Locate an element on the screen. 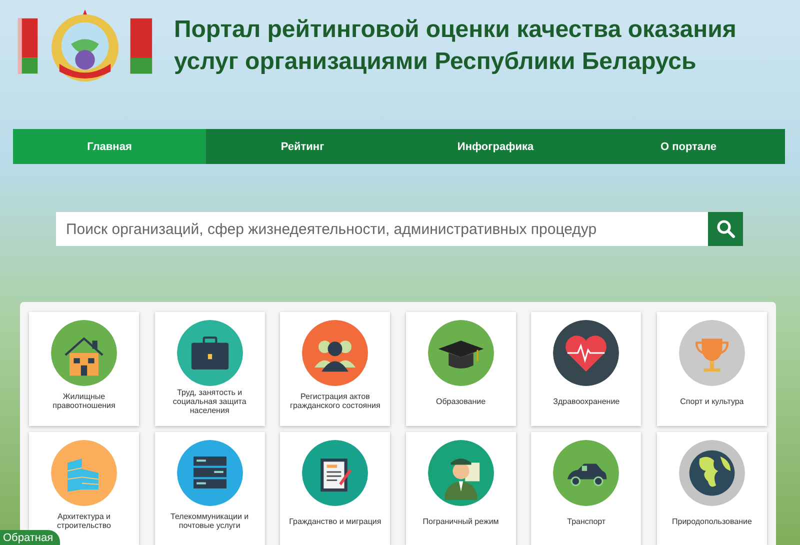  category-label: Здравоохранение is located at coordinates (586, 401).